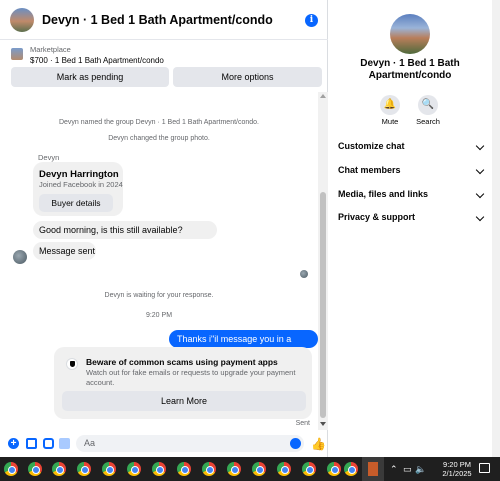 This screenshot has width=500, height=481. What do you see at coordinates (311, 20) in the screenshot?
I see `info-icon: i` at bounding box center [311, 20].